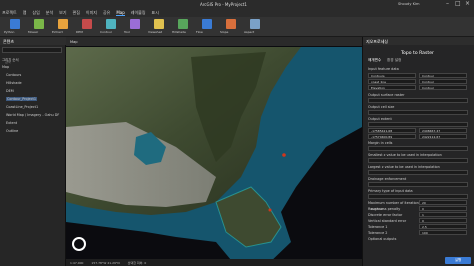 The image size is (474, 266). Describe the element at coordinates (418, 130) in the screenshot. I see `extent-select: 현재 디스플레이 범위` at that location.